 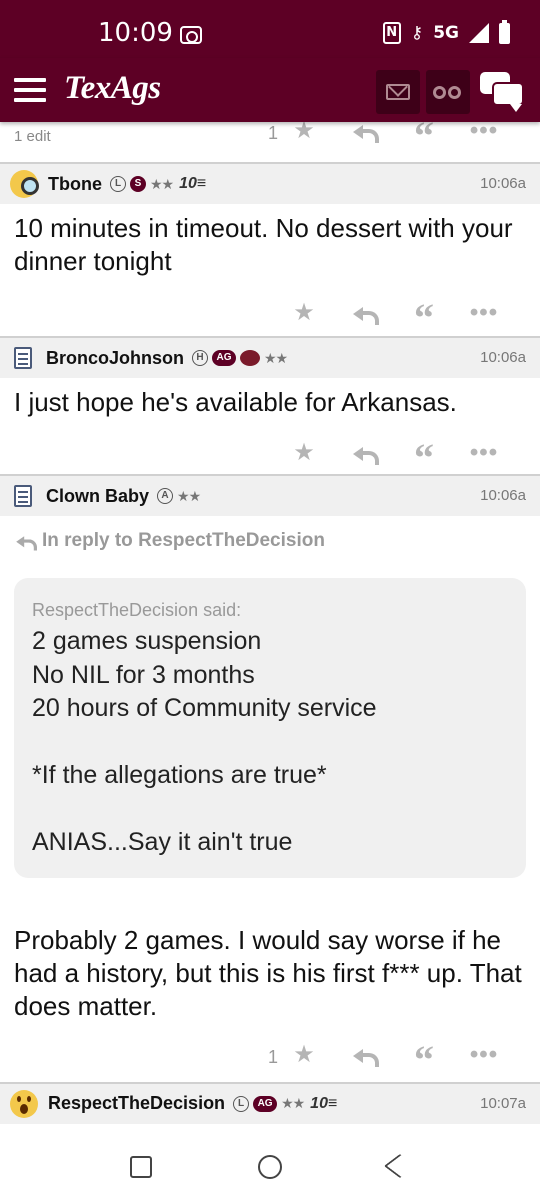 I want to click on post-header: Clown Baby A ★★ 10:06a, so click(x=270, y=496).